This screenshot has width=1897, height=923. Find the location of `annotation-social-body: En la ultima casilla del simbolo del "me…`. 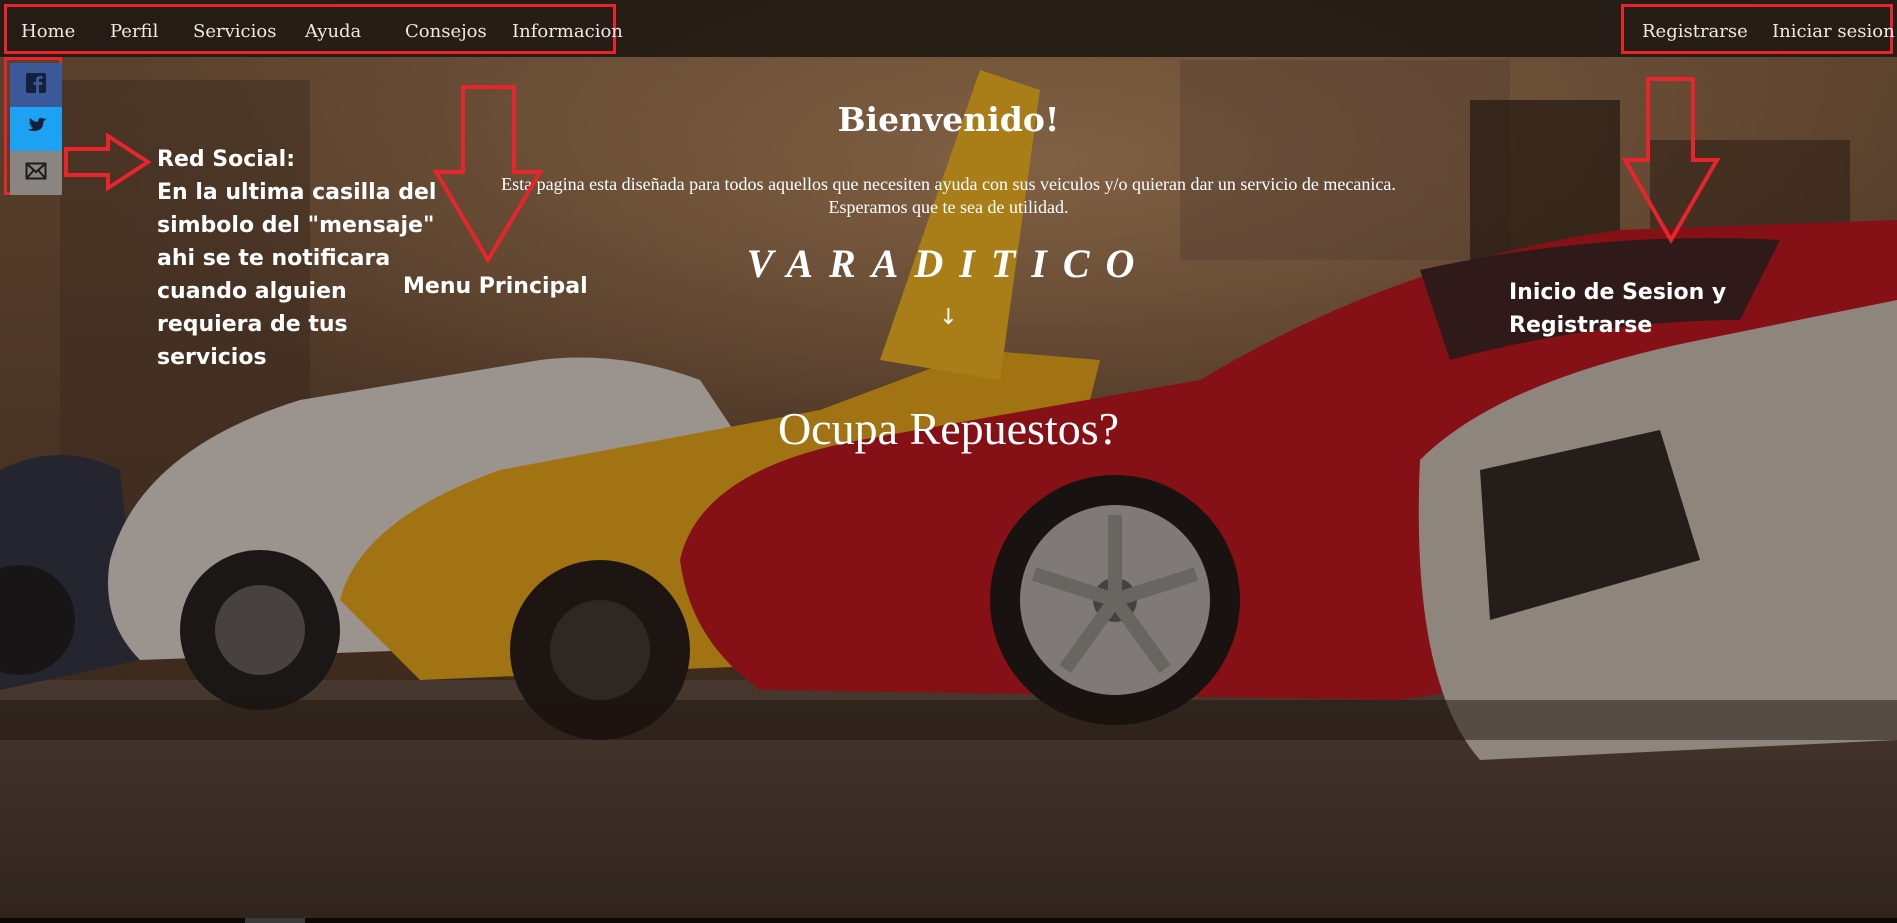

annotation-social-body: En la ultima casilla del simbolo del "me… is located at coordinates (297, 275).